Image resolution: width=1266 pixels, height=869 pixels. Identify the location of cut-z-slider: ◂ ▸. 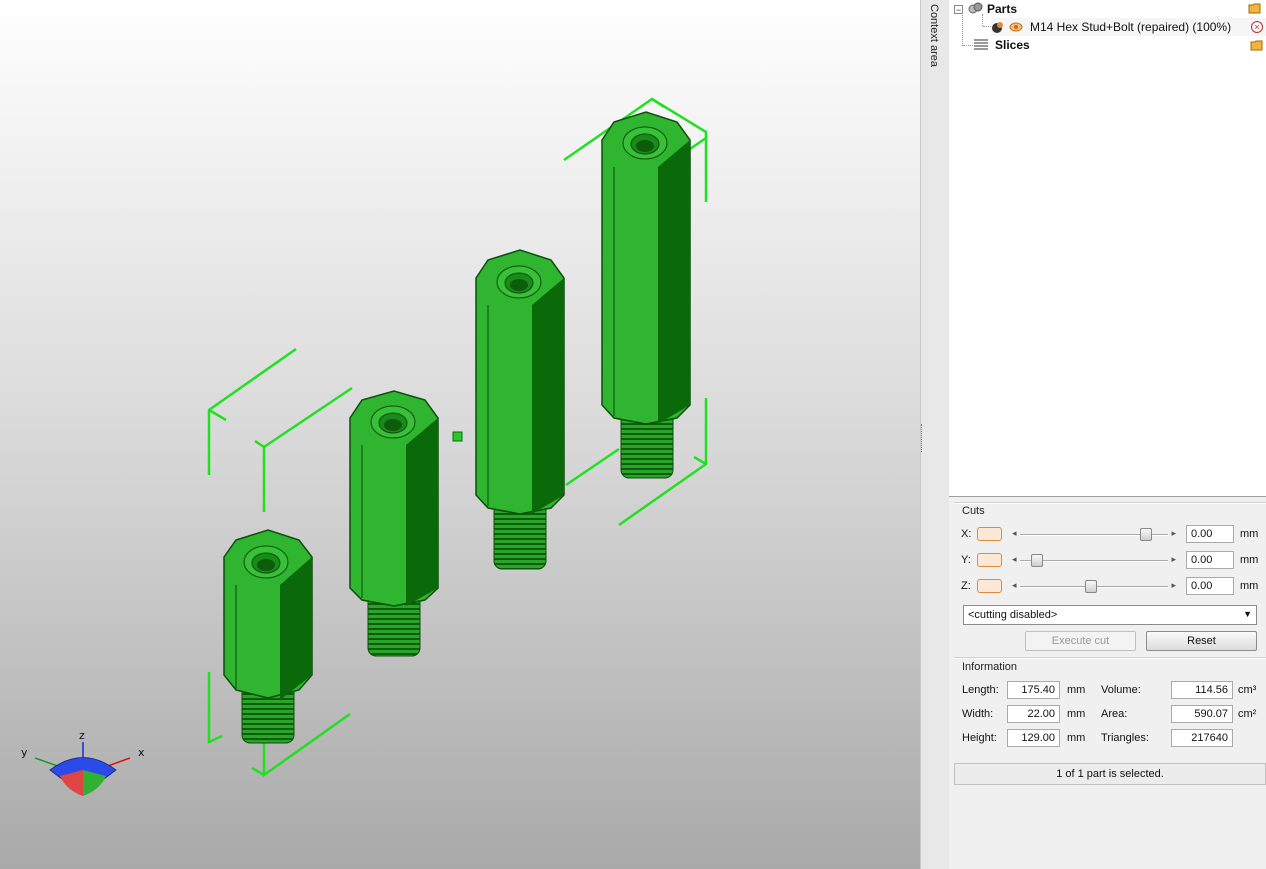
(1094, 586).